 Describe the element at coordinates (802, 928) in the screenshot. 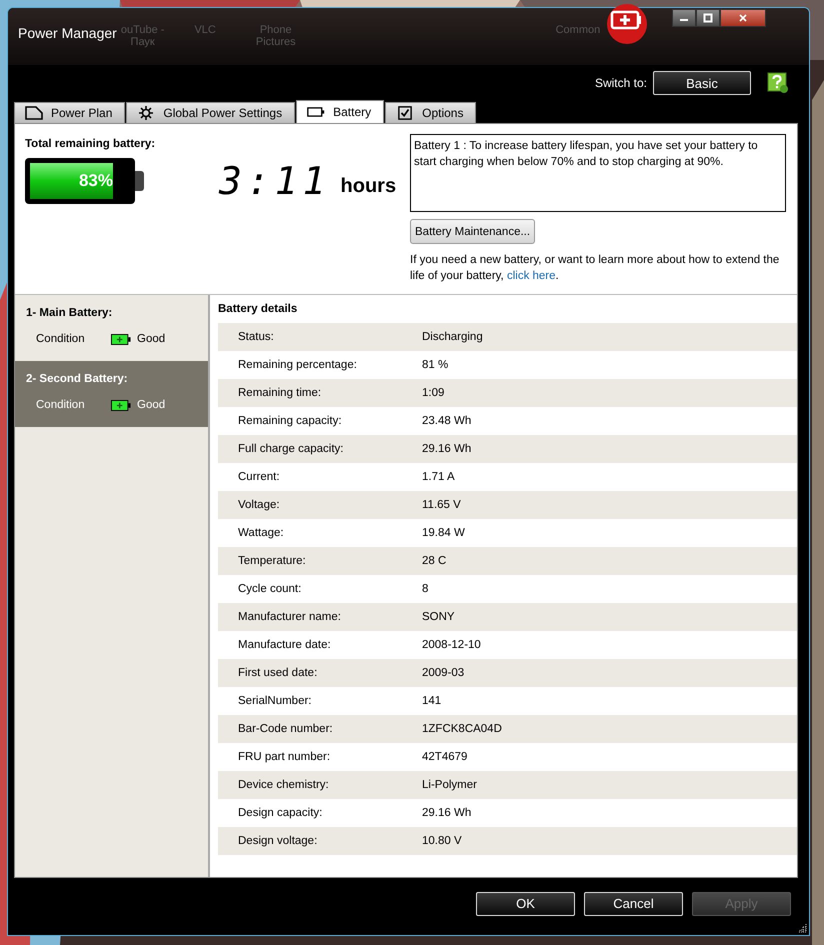

I see `resize-grip-icon` at that location.